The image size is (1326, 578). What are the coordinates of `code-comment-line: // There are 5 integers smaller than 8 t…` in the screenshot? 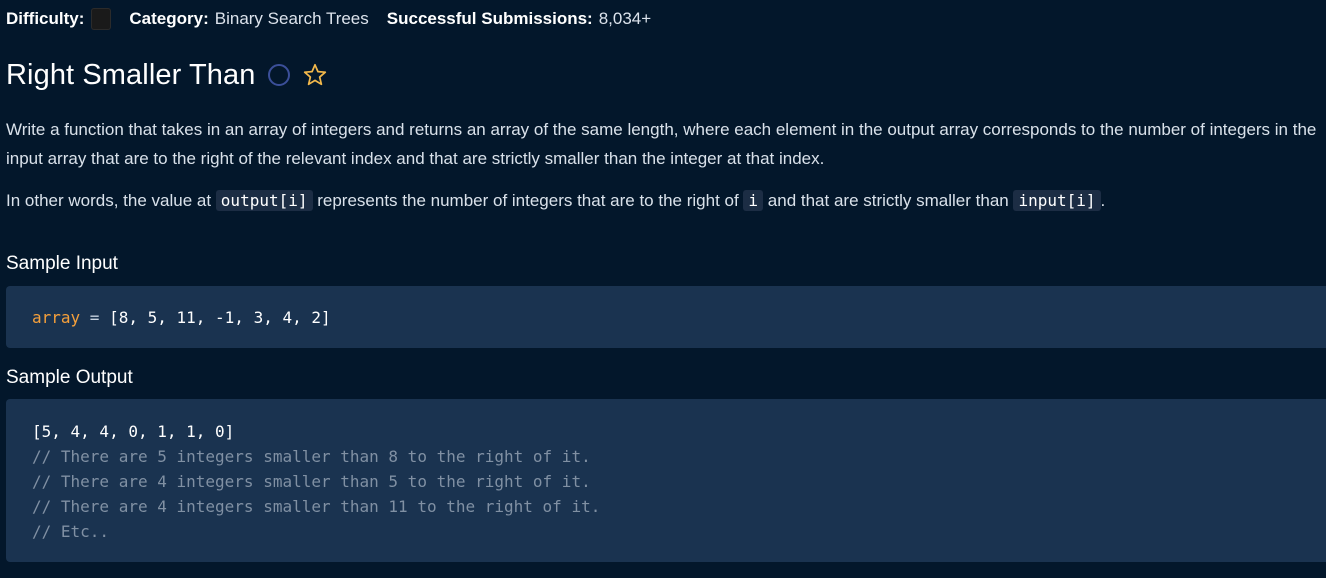 It's located at (311, 456).